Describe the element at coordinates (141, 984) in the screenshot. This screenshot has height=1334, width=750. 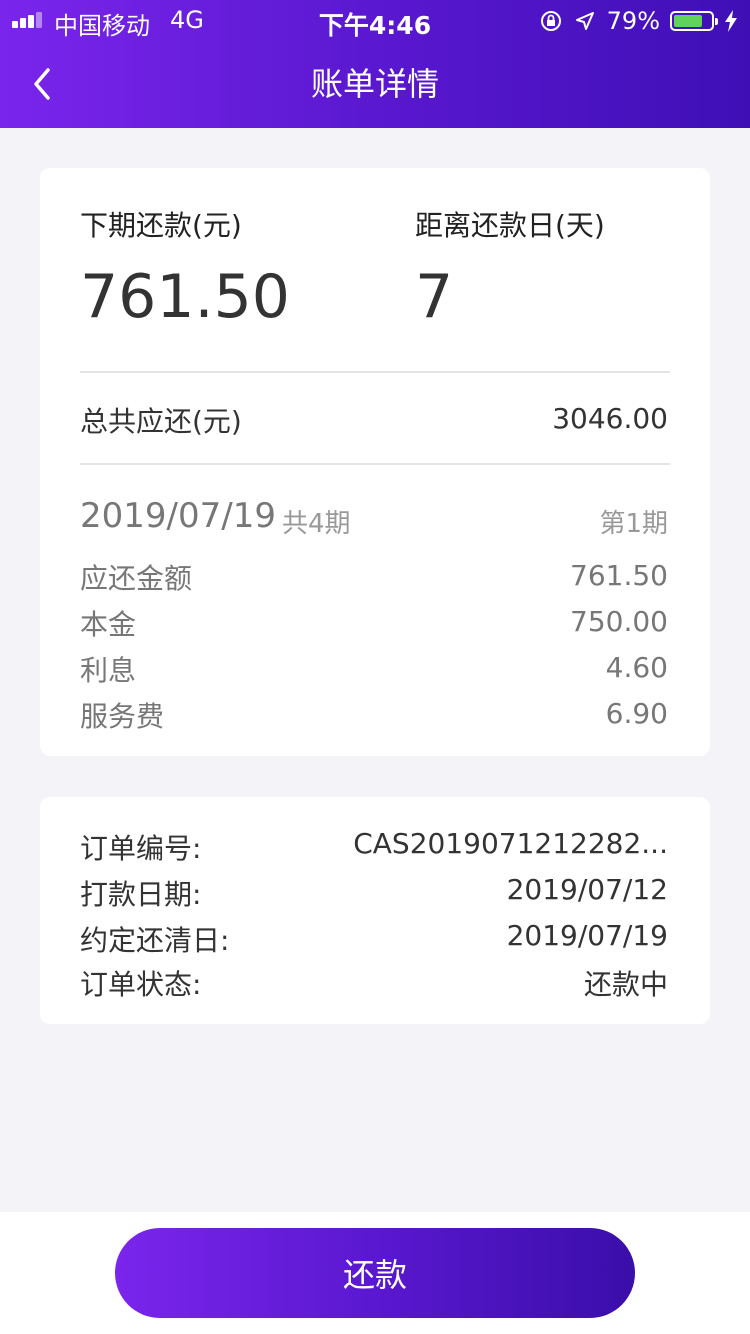
I see `order-status-label: 订单状态:` at that location.